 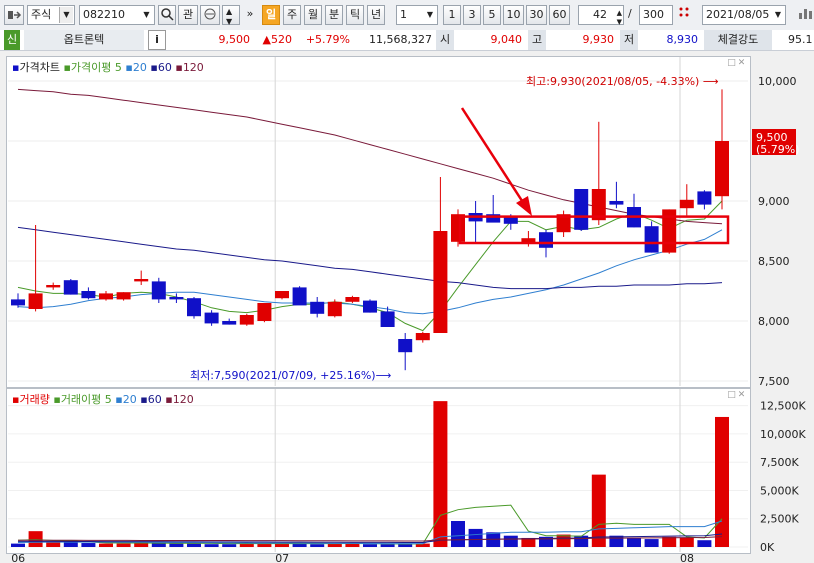 I want to click on search-icon, so click(x=167, y=14).